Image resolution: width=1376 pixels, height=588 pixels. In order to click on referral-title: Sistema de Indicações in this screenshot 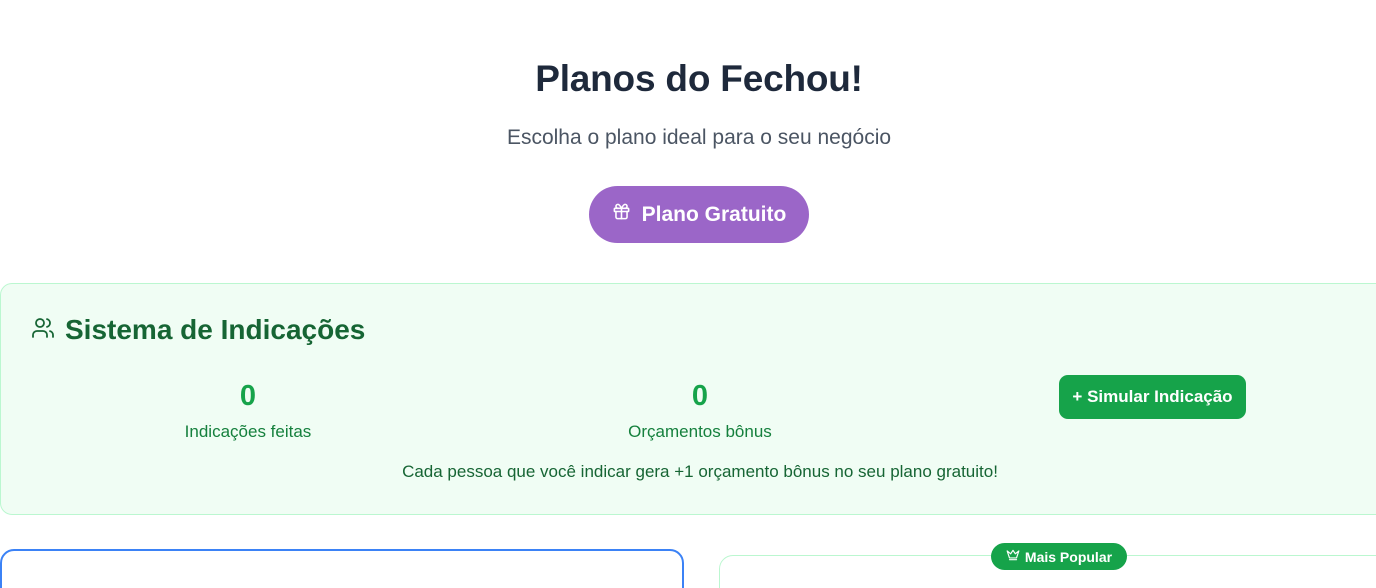, I will do `click(215, 329)`.